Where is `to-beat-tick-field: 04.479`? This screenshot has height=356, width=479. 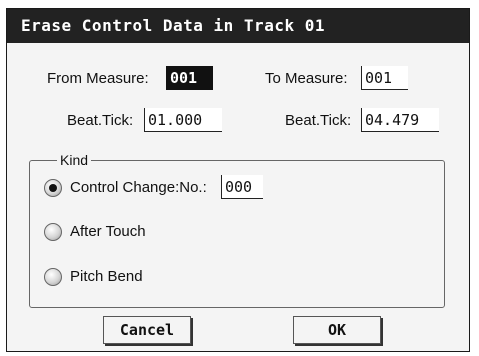 to-beat-tick-field: 04.479 is located at coordinates (400, 120).